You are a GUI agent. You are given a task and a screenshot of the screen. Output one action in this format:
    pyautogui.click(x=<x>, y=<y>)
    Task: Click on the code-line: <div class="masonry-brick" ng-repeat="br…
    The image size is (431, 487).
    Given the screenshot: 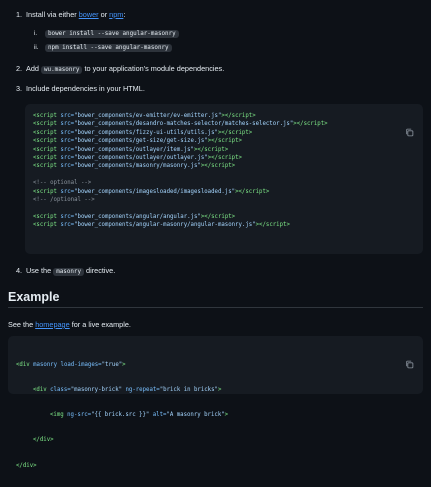 What is the action you would take?
    pyautogui.click(x=127, y=390)
    